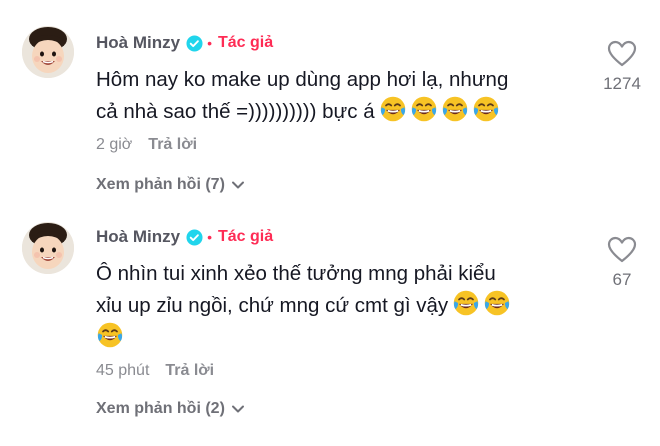  What do you see at coordinates (622, 279) in the screenshot?
I see `like-count: 67` at bounding box center [622, 279].